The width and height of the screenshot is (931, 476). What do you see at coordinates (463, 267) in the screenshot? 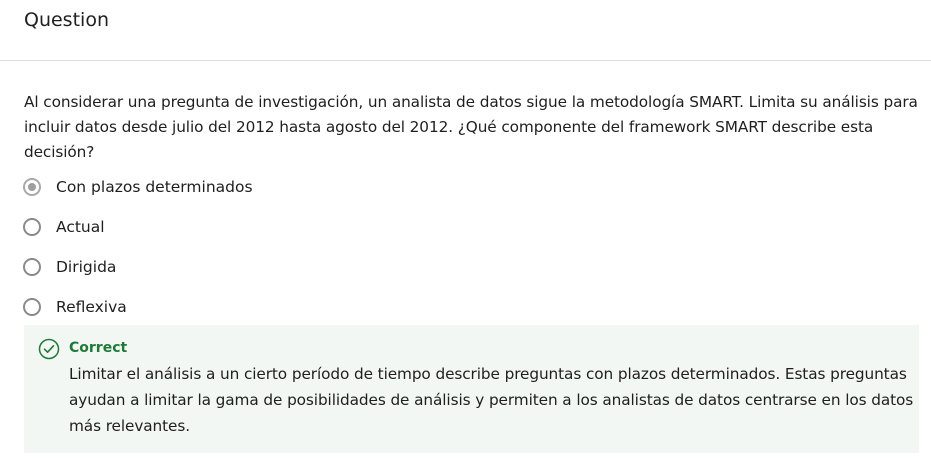
I see `option-dirigida: Dirigida` at bounding box center [463, 267].